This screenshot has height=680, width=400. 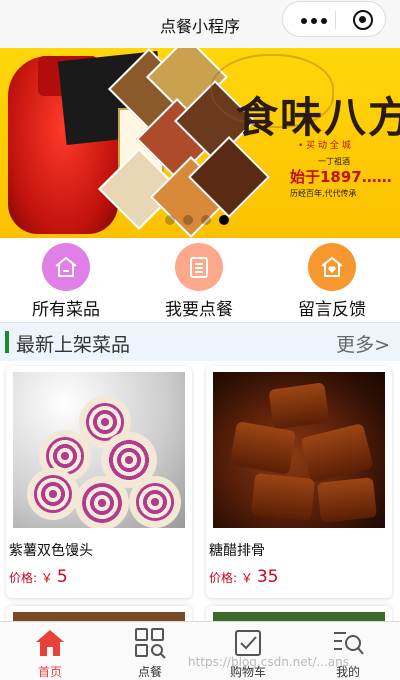 I want to click on more-icon, so click(x=314, y=21).